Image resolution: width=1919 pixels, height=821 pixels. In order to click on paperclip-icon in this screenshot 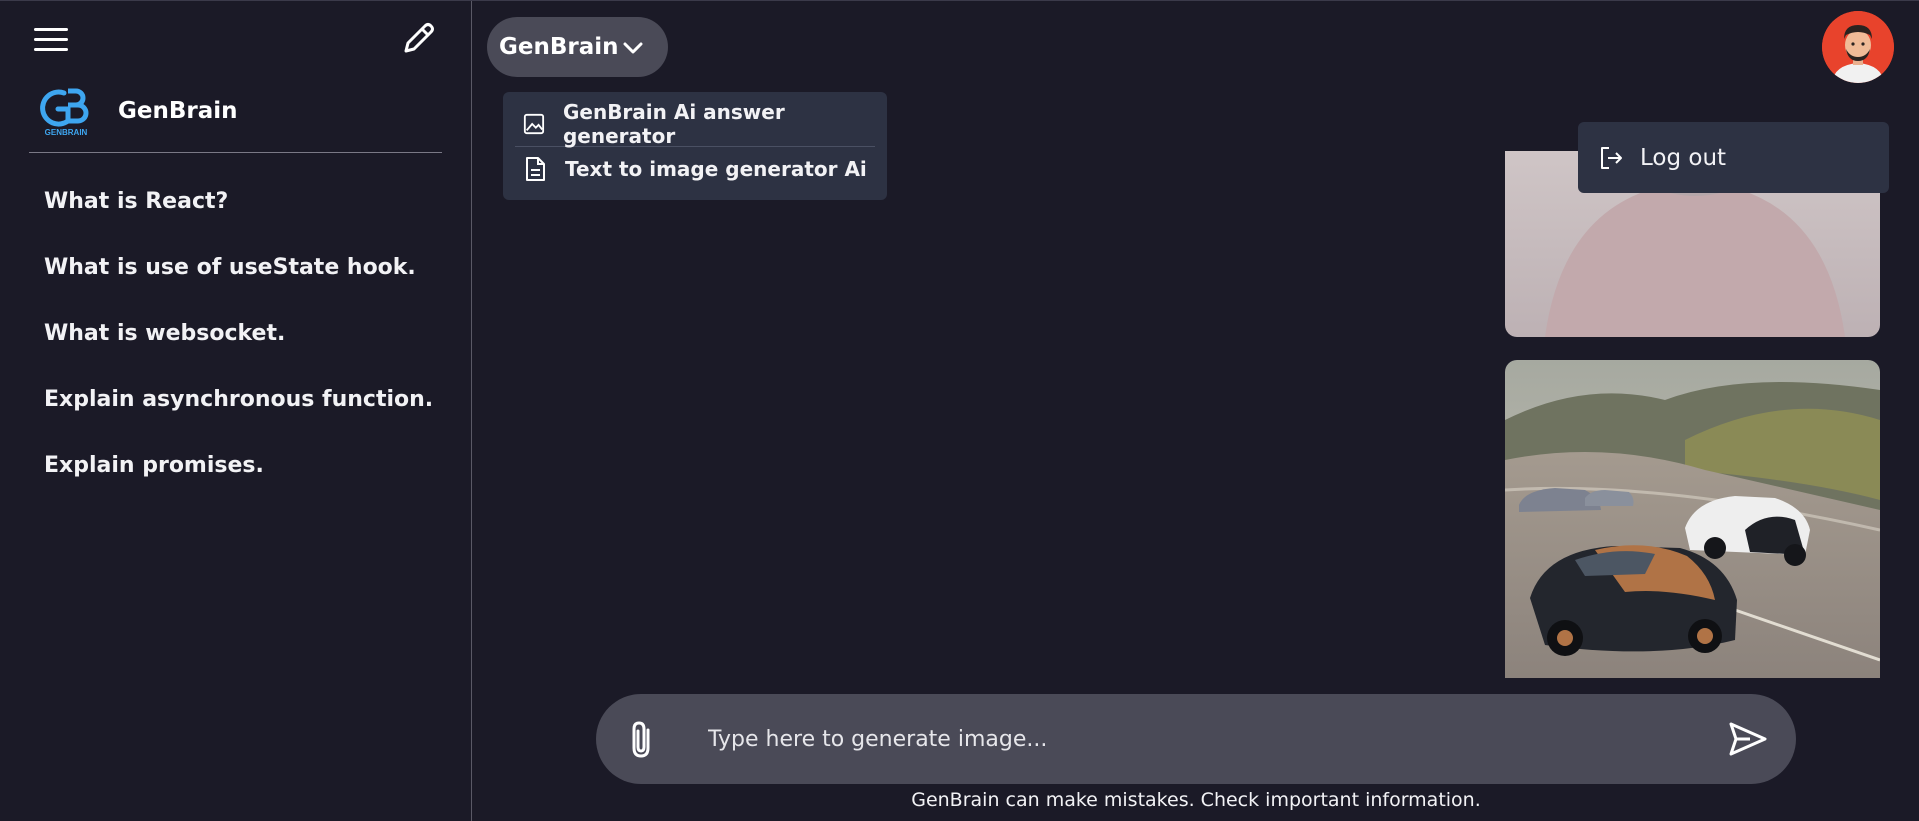, I will do `click(643, 740)`.